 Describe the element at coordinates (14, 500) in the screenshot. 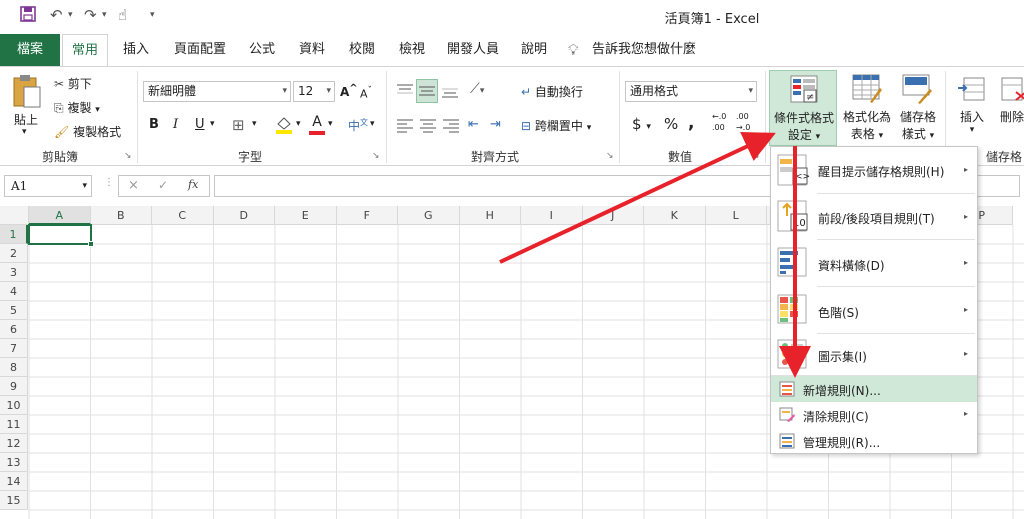

I see `row-header: 15` at that location.